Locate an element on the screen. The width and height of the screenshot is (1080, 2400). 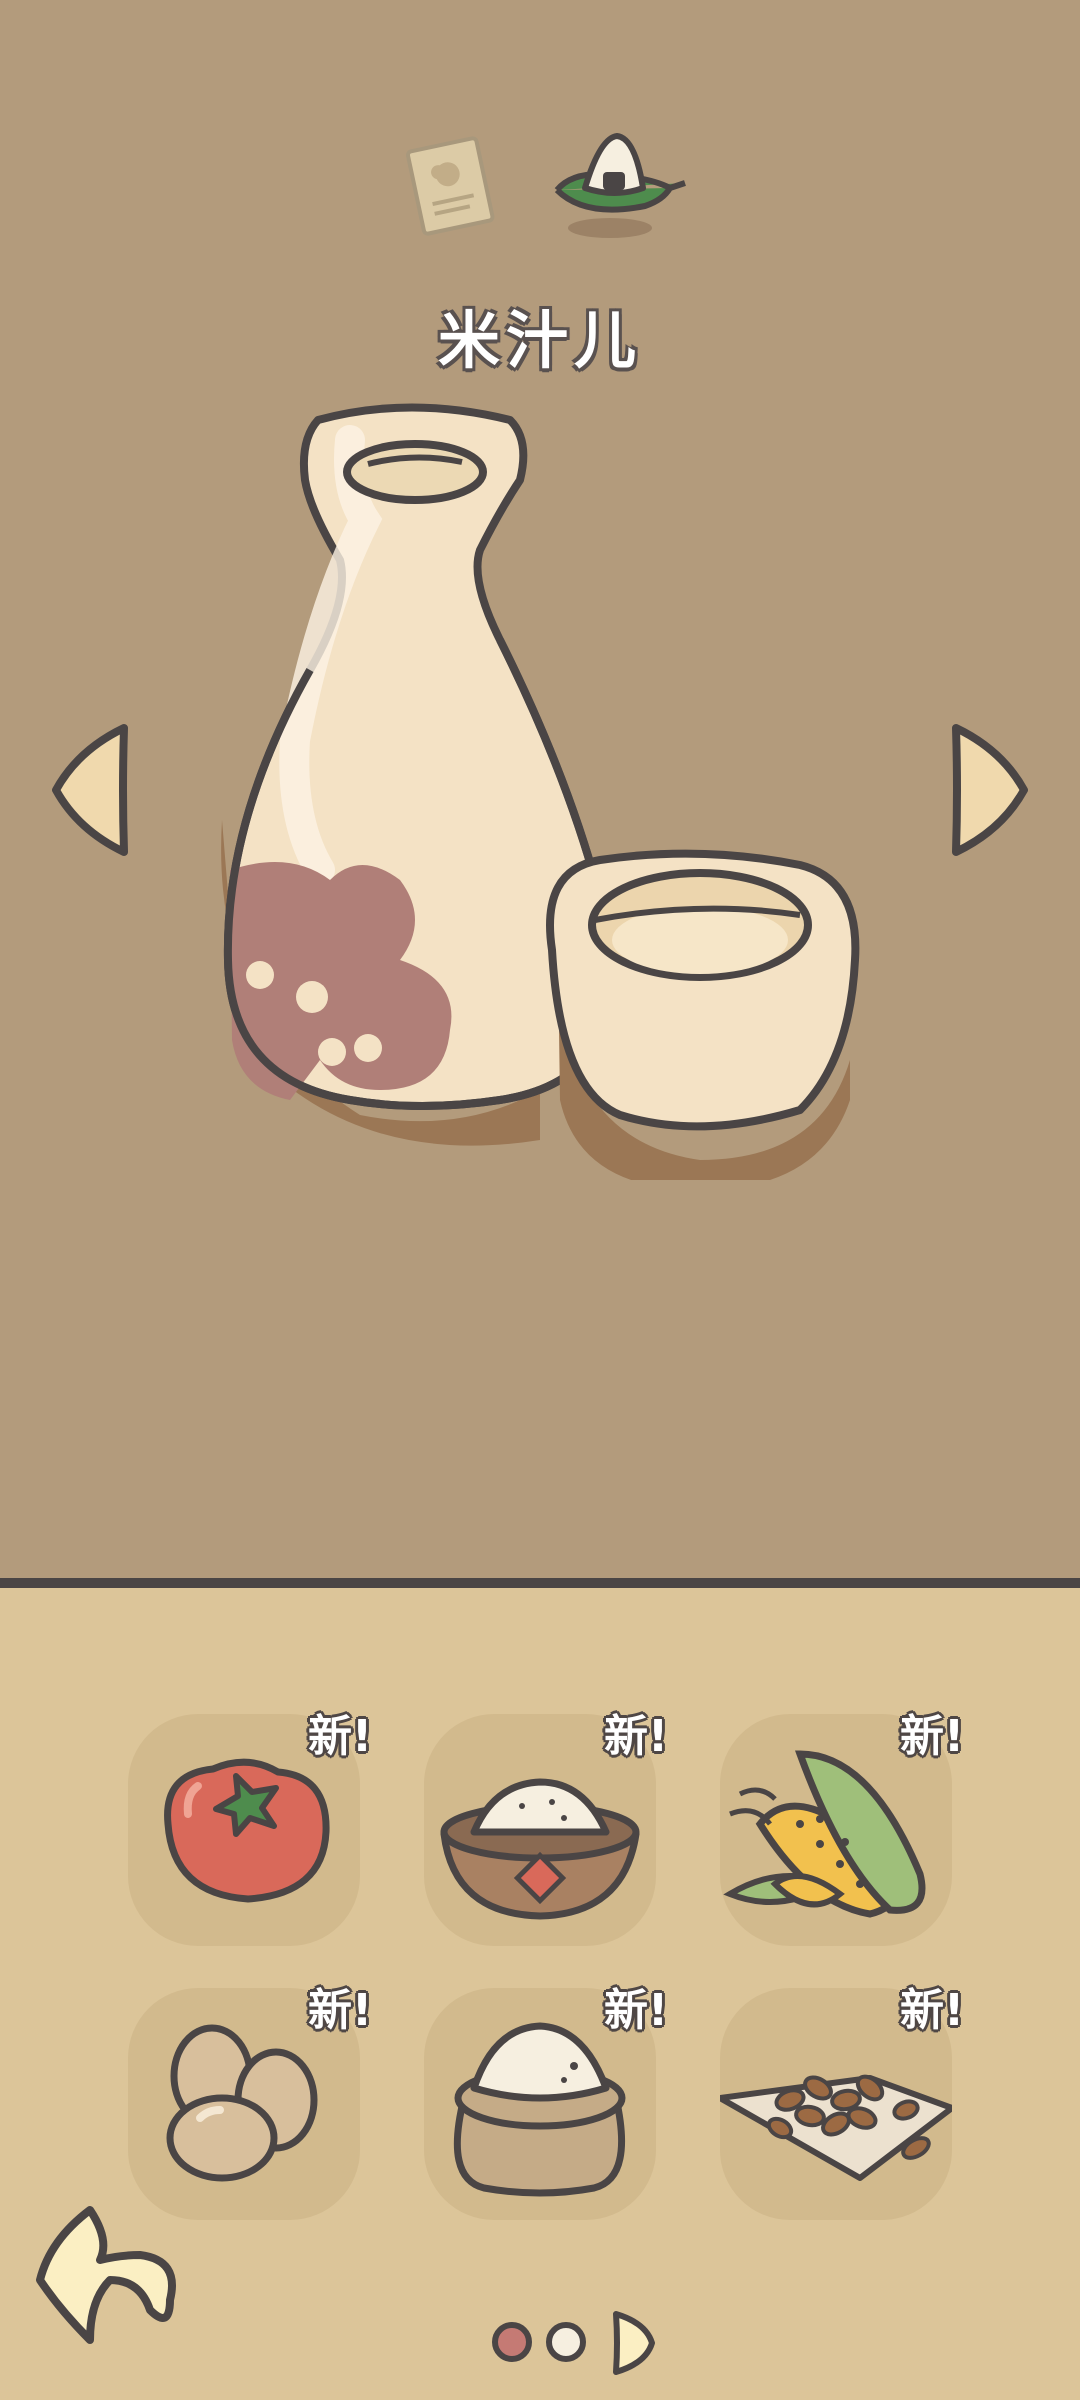
next-page-arrow-icon is located at coordinates (633, 2343).